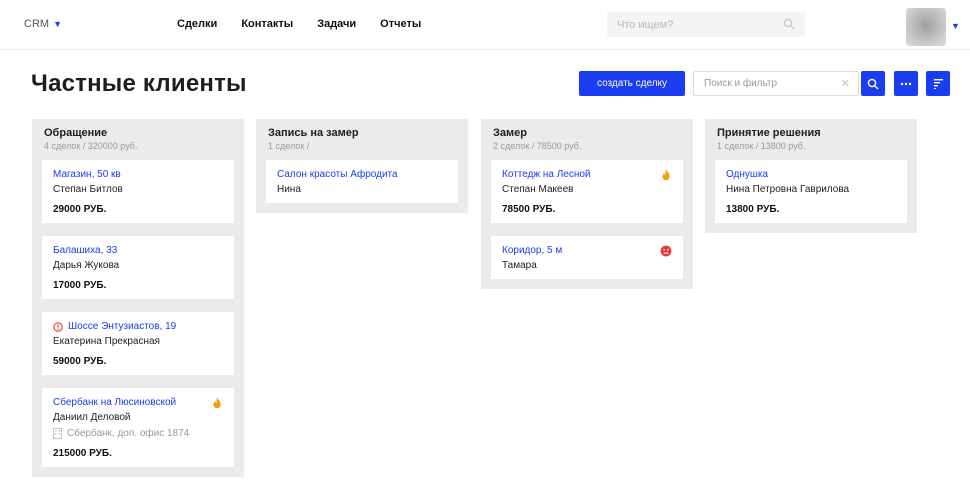  Describe the element at coordinates (88, 189) in the screenshot. I see `deal-contact: Степан Битлов` at that location.